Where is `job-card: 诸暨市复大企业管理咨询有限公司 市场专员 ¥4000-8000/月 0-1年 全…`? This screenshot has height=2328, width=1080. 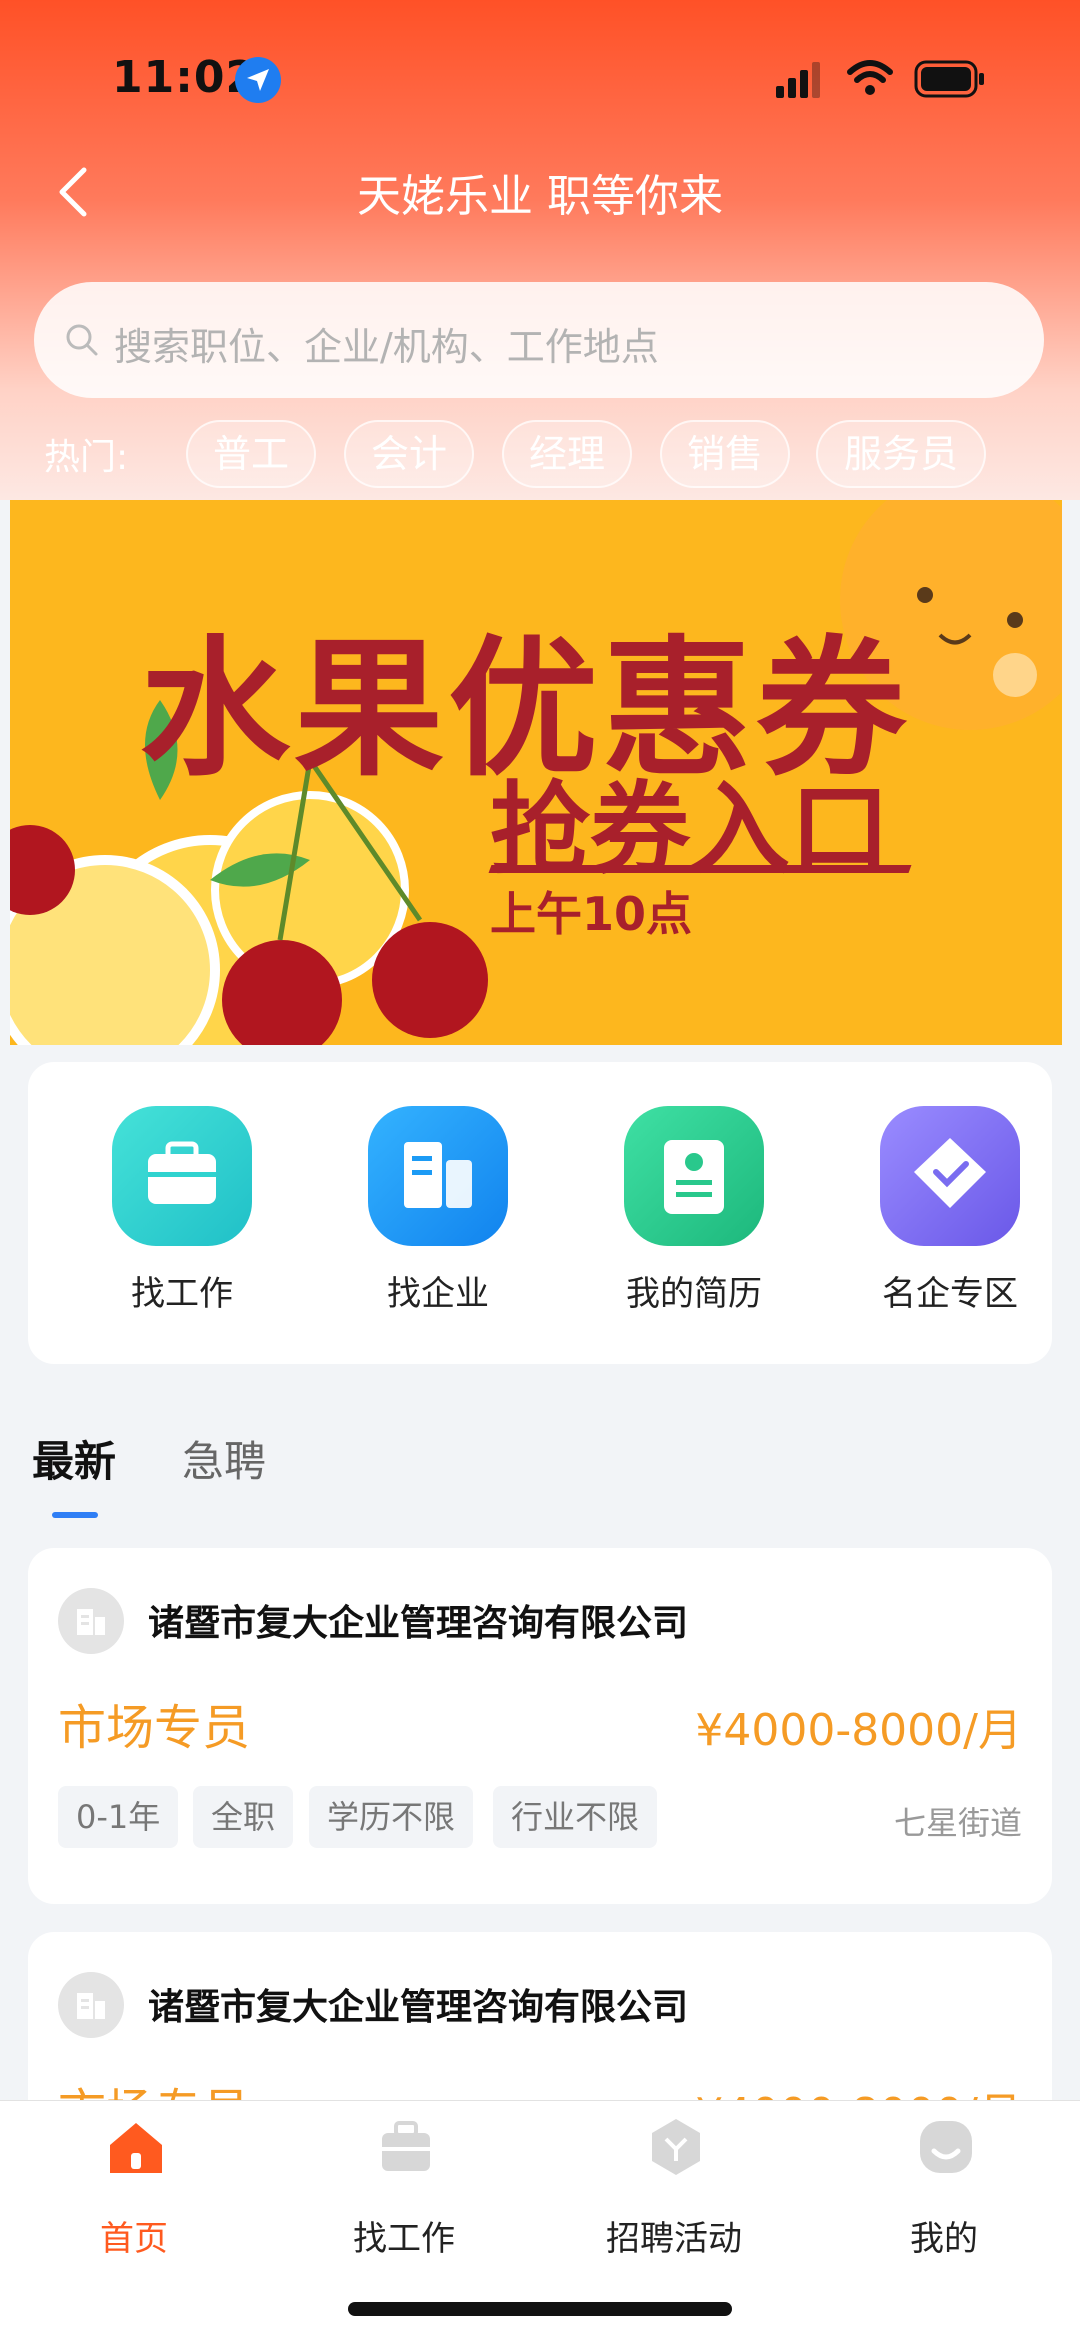 job-card: 诸暨市复大企业管理咨询有限公司 市场专员 ¥4000-8000/月 0-1年 全… is located at coordinates (540, 1726).